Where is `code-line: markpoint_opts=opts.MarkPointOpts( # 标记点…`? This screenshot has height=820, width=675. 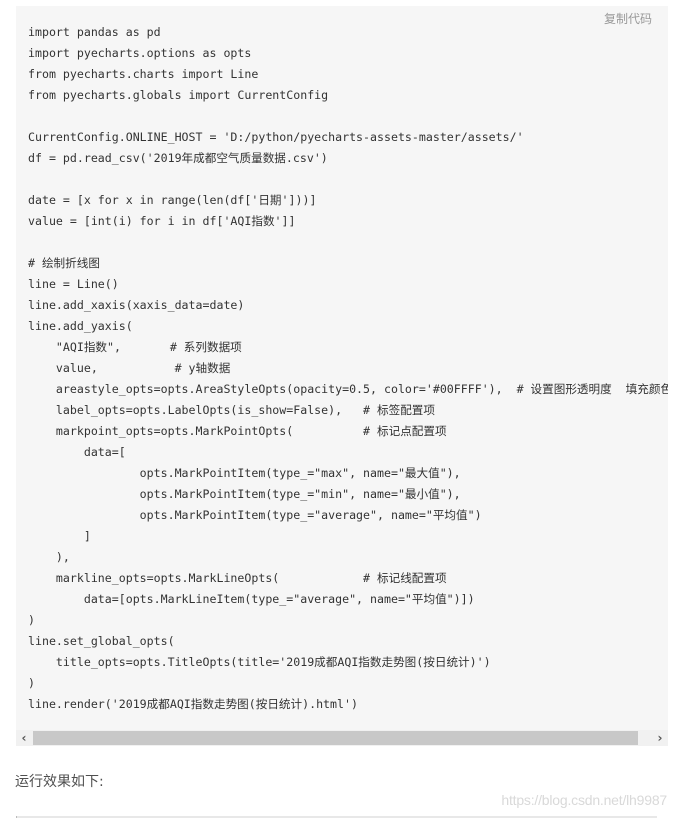
code-line: markpoint_opts=opts.MarkPointOpts( # 标记点… is located at coordinates (237, 431).